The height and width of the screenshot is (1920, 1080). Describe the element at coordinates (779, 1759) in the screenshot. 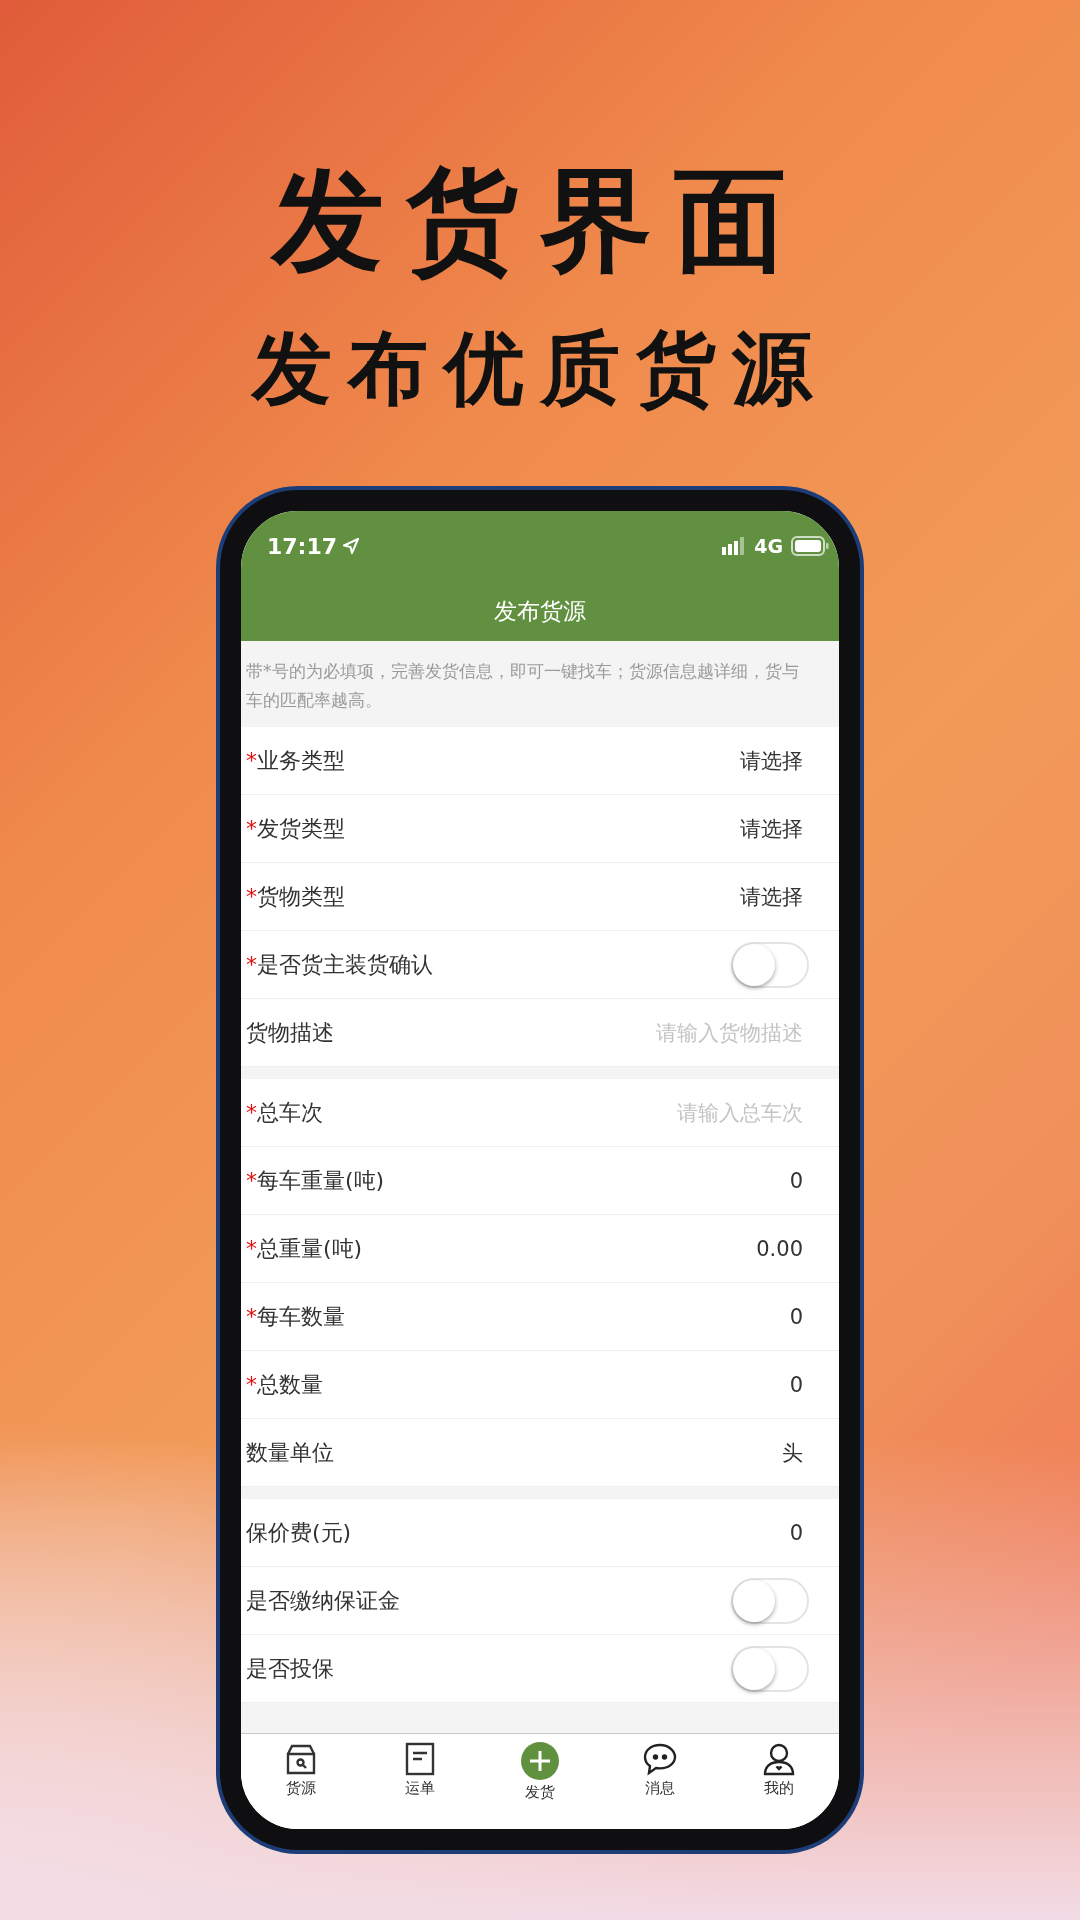

I see `person-icon` at that location.